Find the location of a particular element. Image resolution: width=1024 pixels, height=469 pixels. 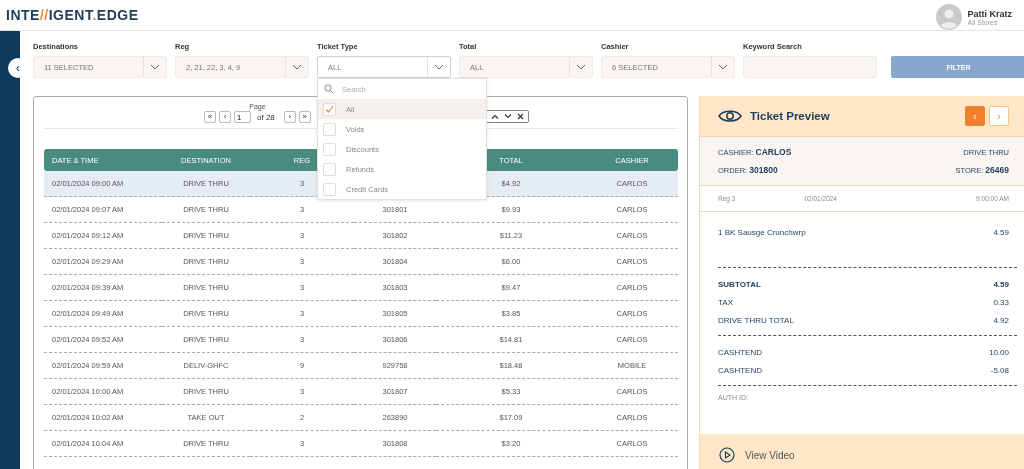

close-icon is located at coordinates (520, 116).